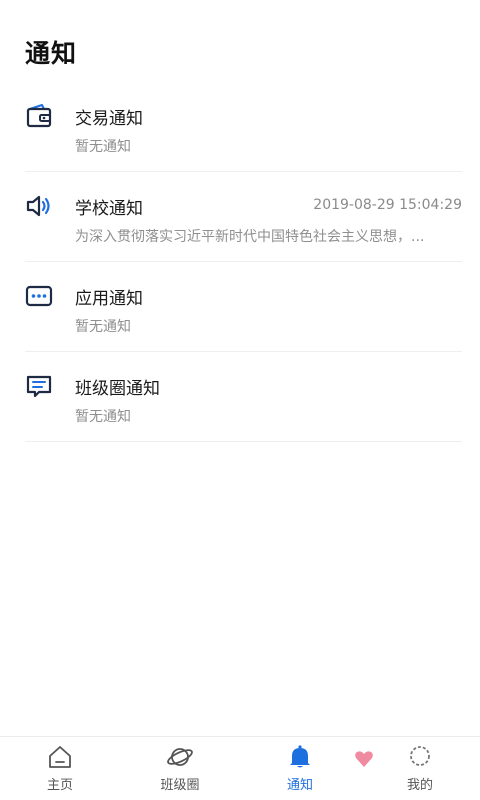 The width and height of the screenshot is (480, 800). Describe the element at coordinates (59, 785) in the screenshot. I see `tab-label: 主页` at that location.